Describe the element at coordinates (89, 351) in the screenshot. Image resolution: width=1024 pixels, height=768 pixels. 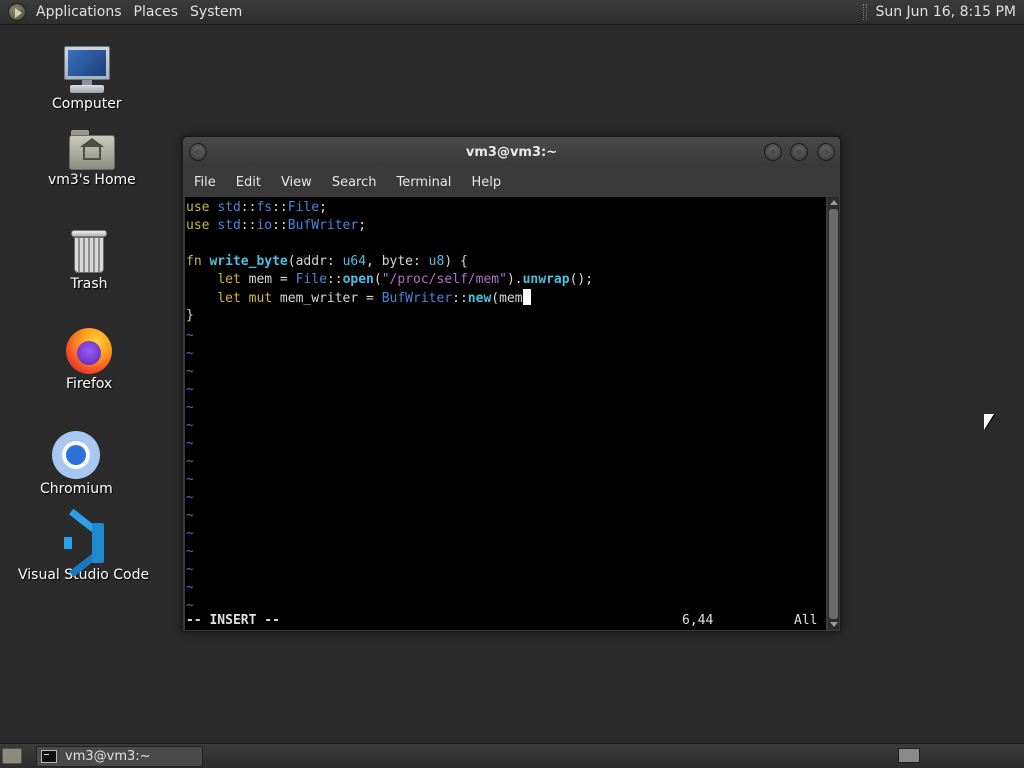
I see `firefox-icon` at that location.